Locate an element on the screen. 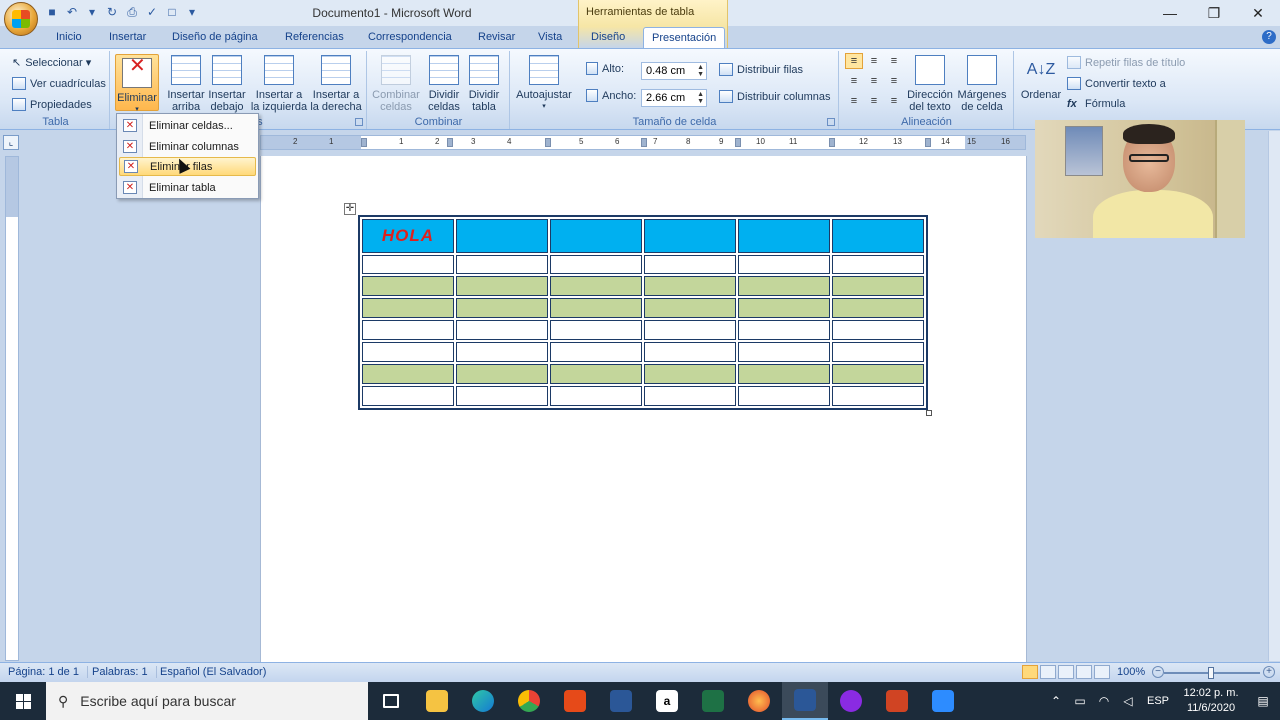  distribute-rows-button: Distribuir filas is located at coordinates (761, 69).